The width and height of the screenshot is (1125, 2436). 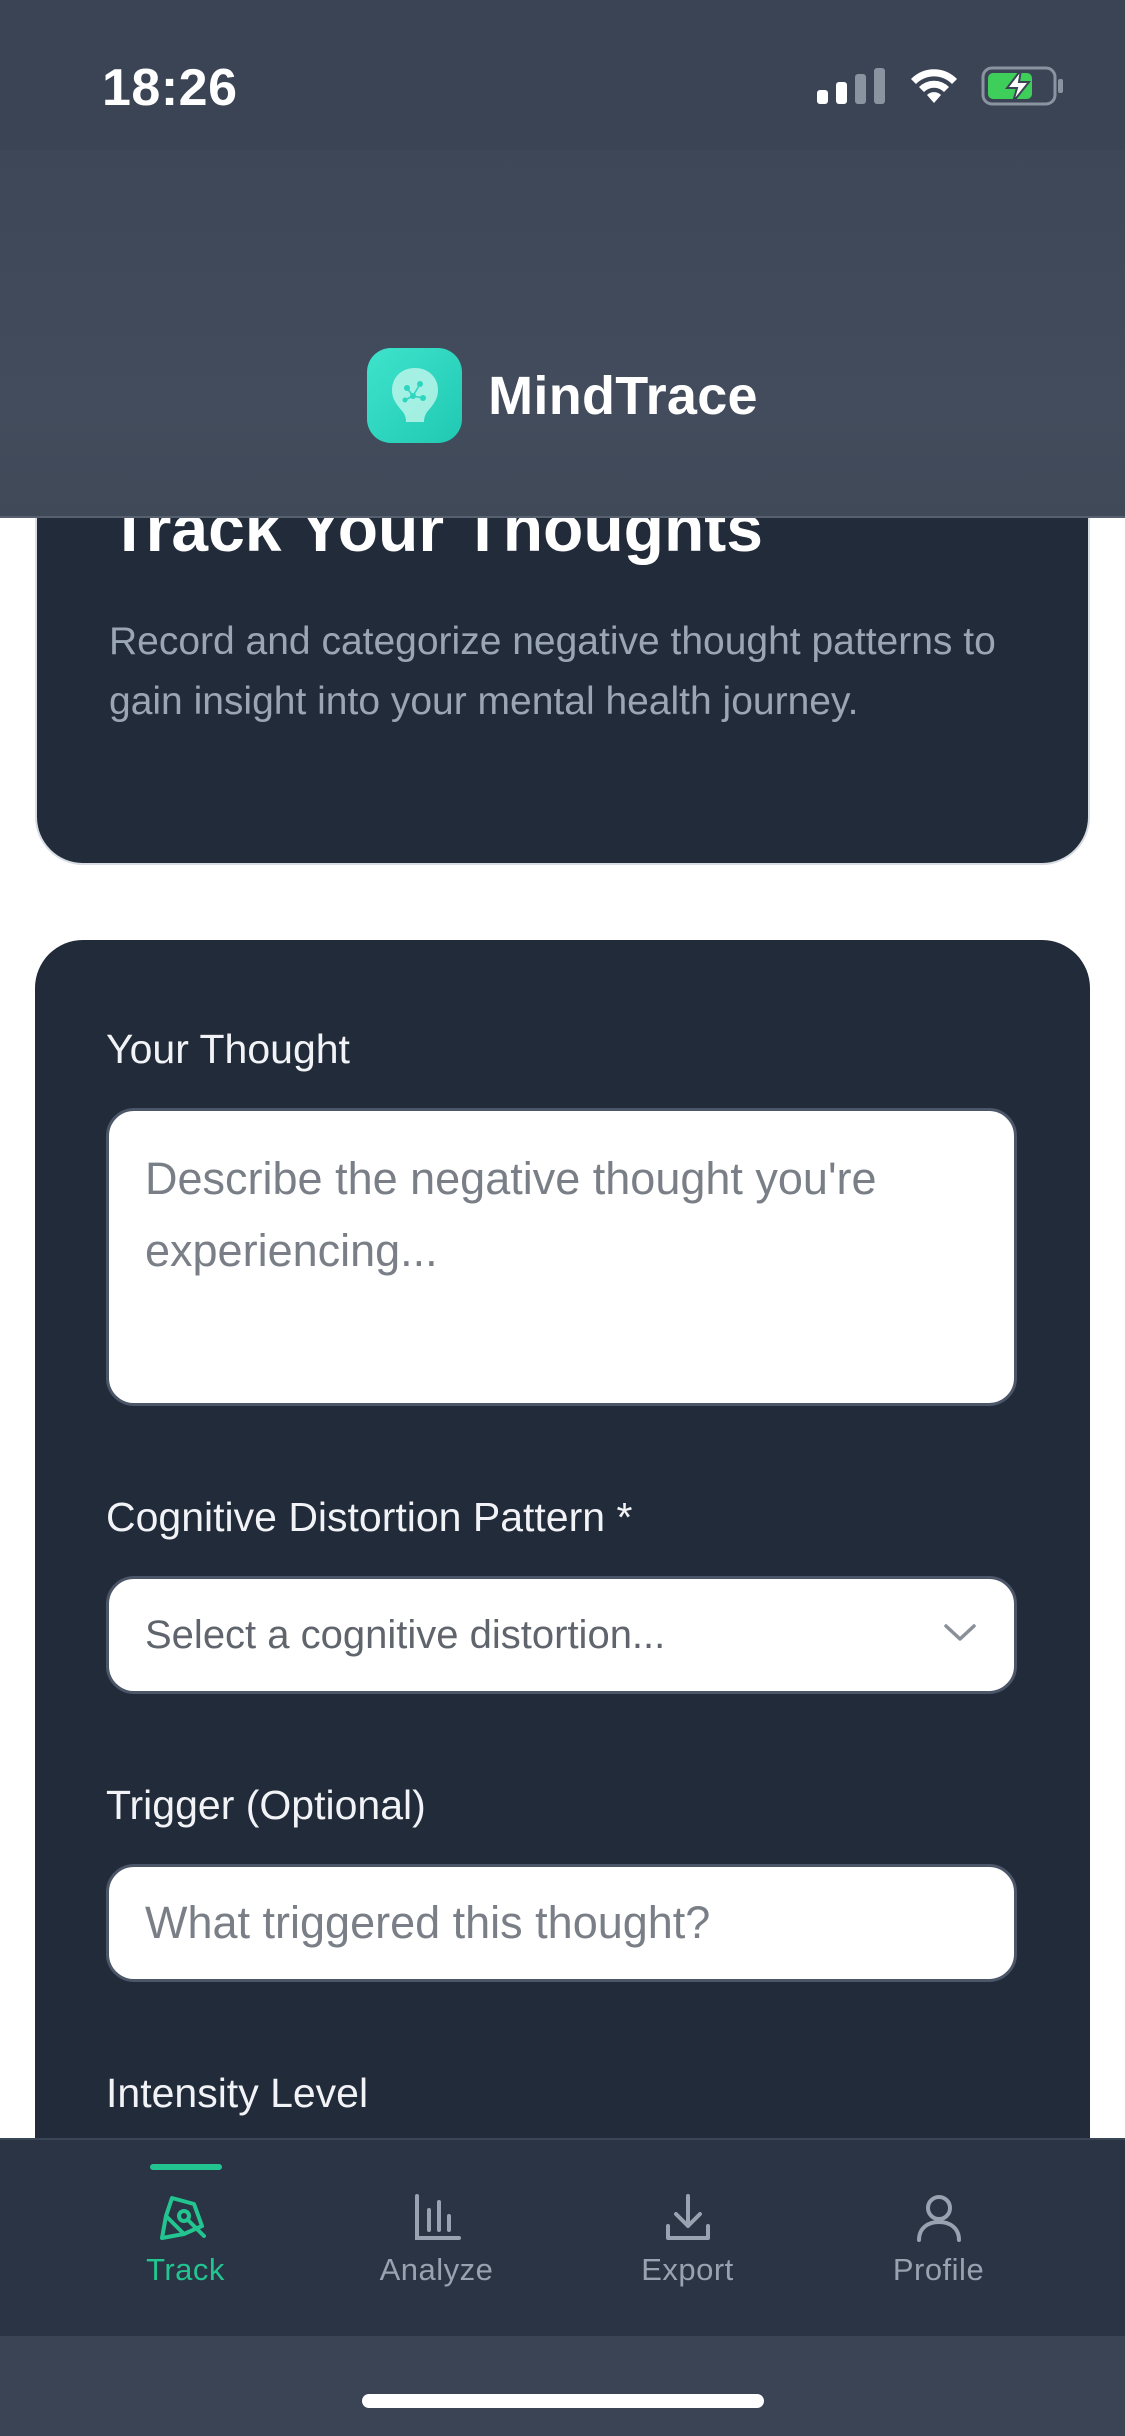 What do you see at coordinates (369, 1517) in the screenshot?
I see `distortion-label: Cognitive Distortion Pattern *` at bounding box center [369, 1517].